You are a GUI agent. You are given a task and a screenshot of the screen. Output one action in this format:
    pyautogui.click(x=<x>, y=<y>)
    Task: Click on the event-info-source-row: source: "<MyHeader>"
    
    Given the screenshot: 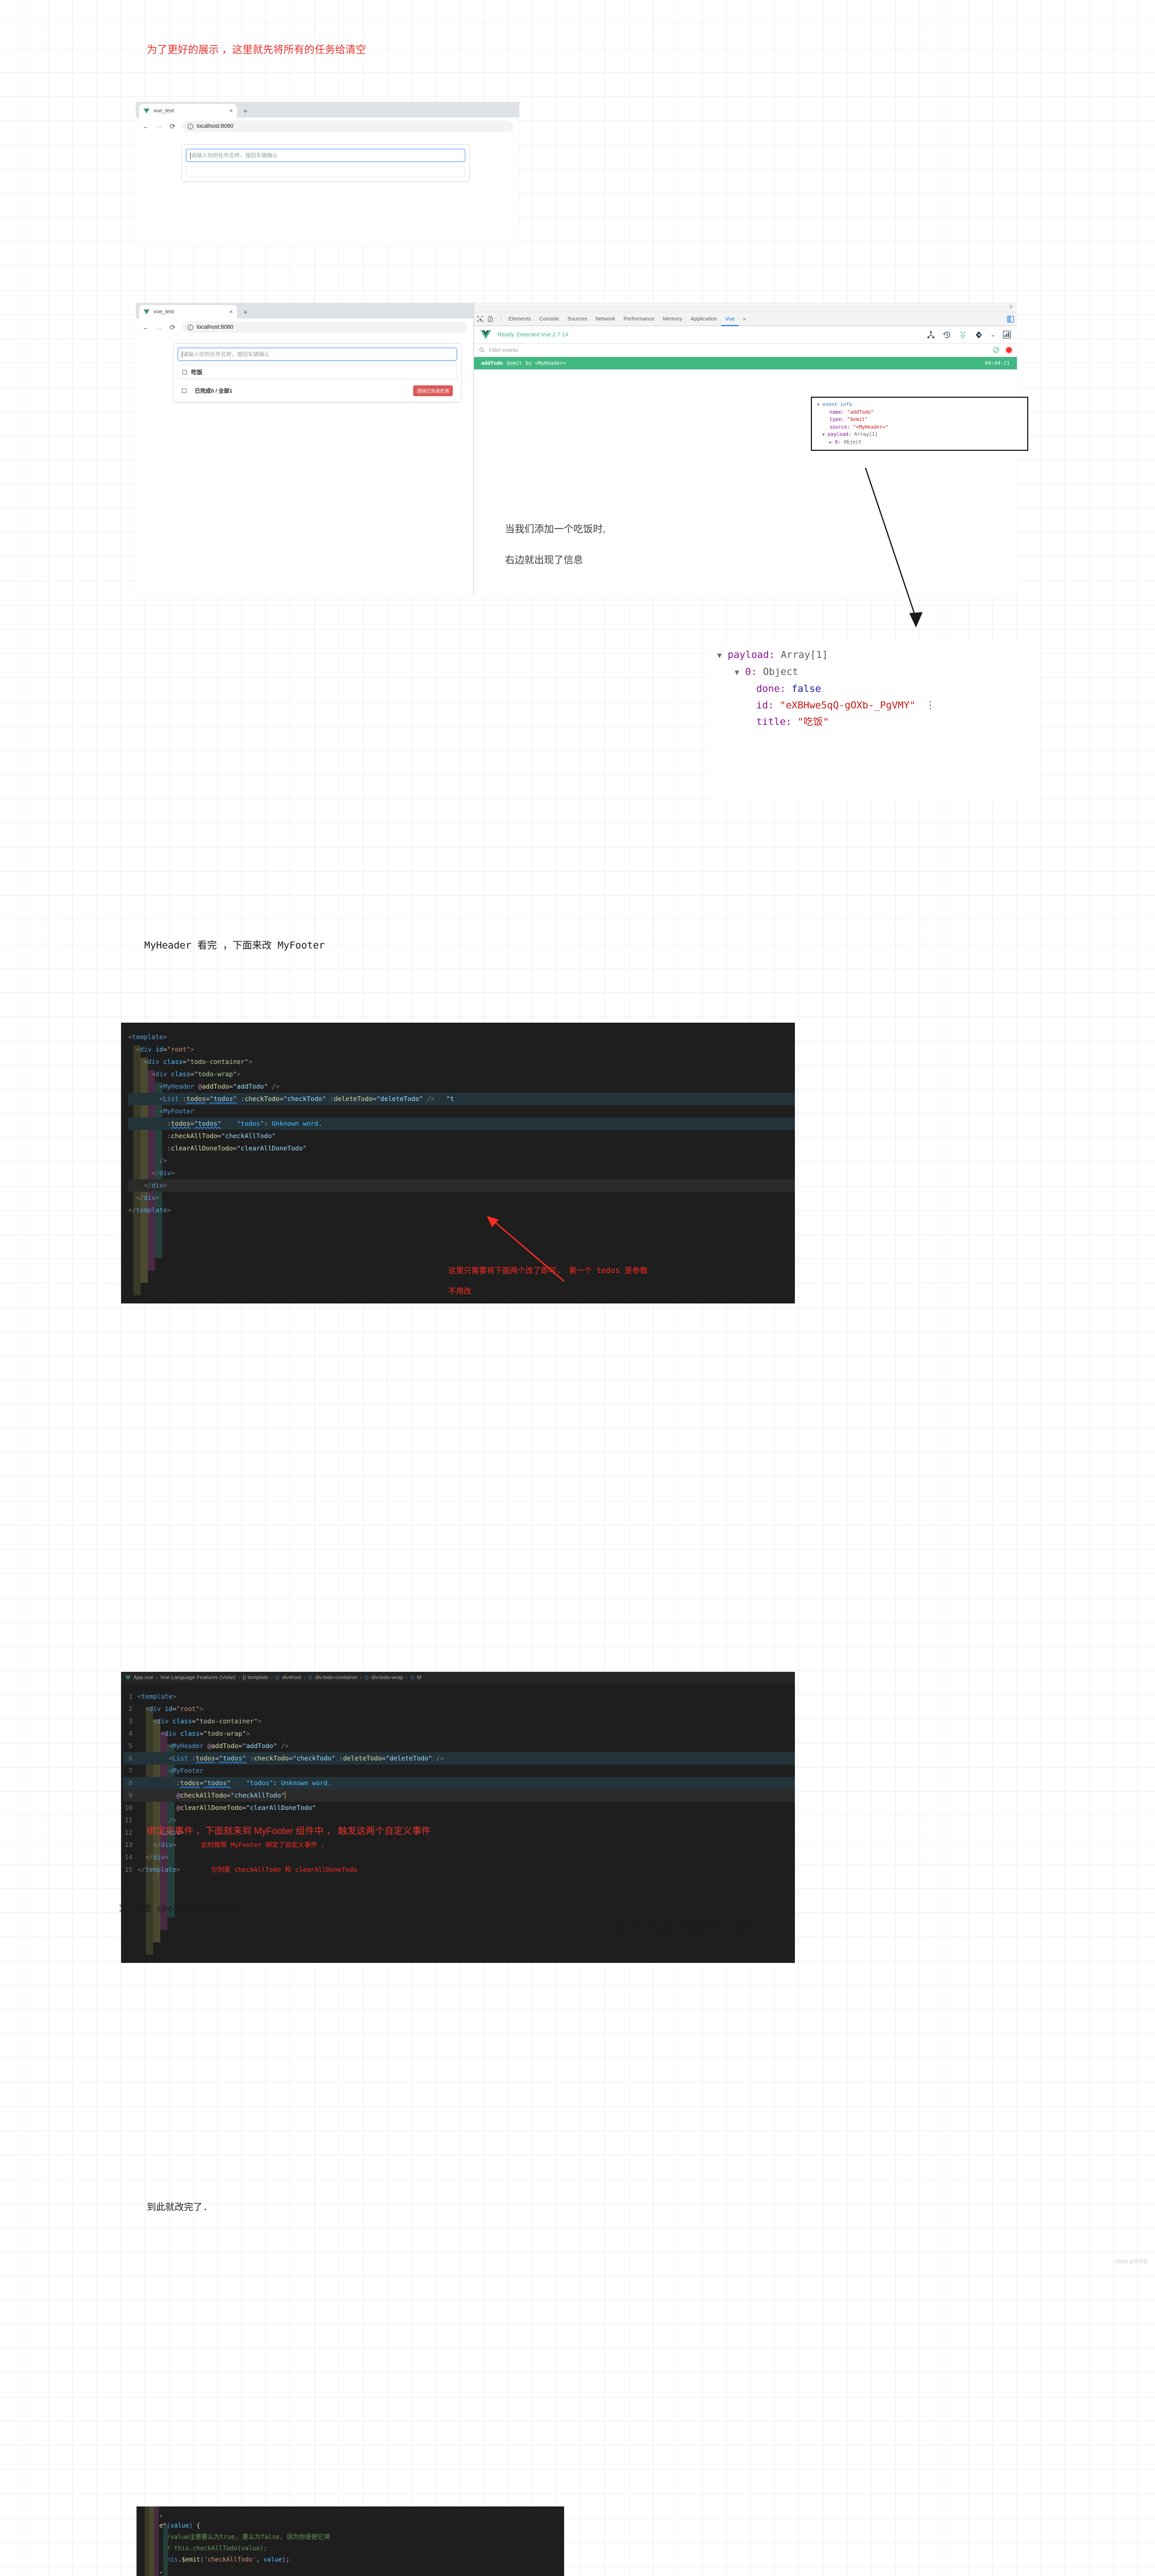 What is the action you would take?
    pyautogui.click(x=919, y=428)
    